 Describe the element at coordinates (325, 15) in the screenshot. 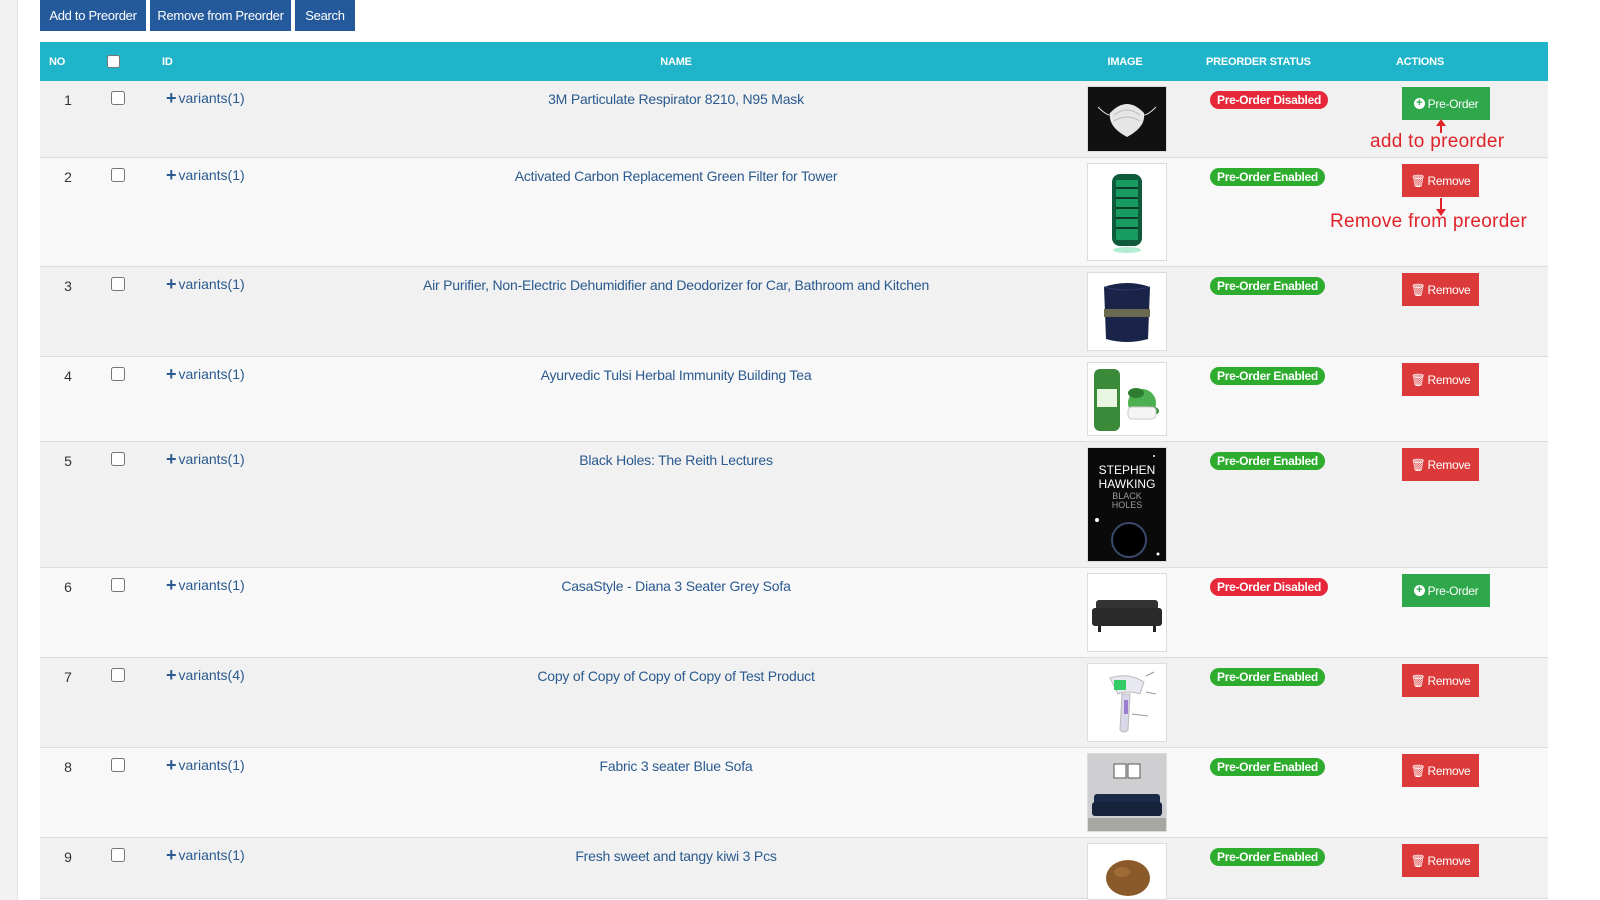

I see `search-button: Search` at that location.